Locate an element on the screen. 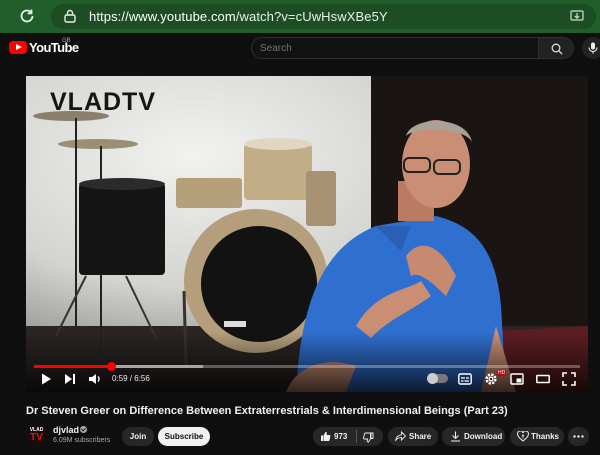 This screenshot has height=455, width=600. super-thanks-icon is located at coordinates (523, 436).